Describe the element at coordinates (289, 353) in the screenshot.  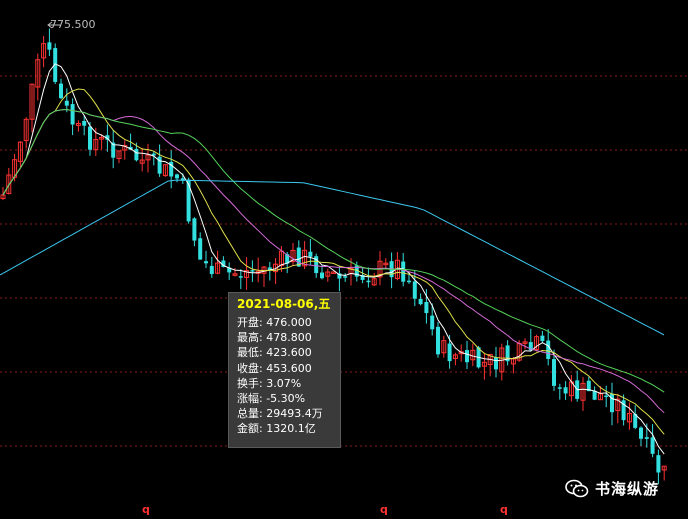
I see `tooltip-low-value: 423.600` at that location.